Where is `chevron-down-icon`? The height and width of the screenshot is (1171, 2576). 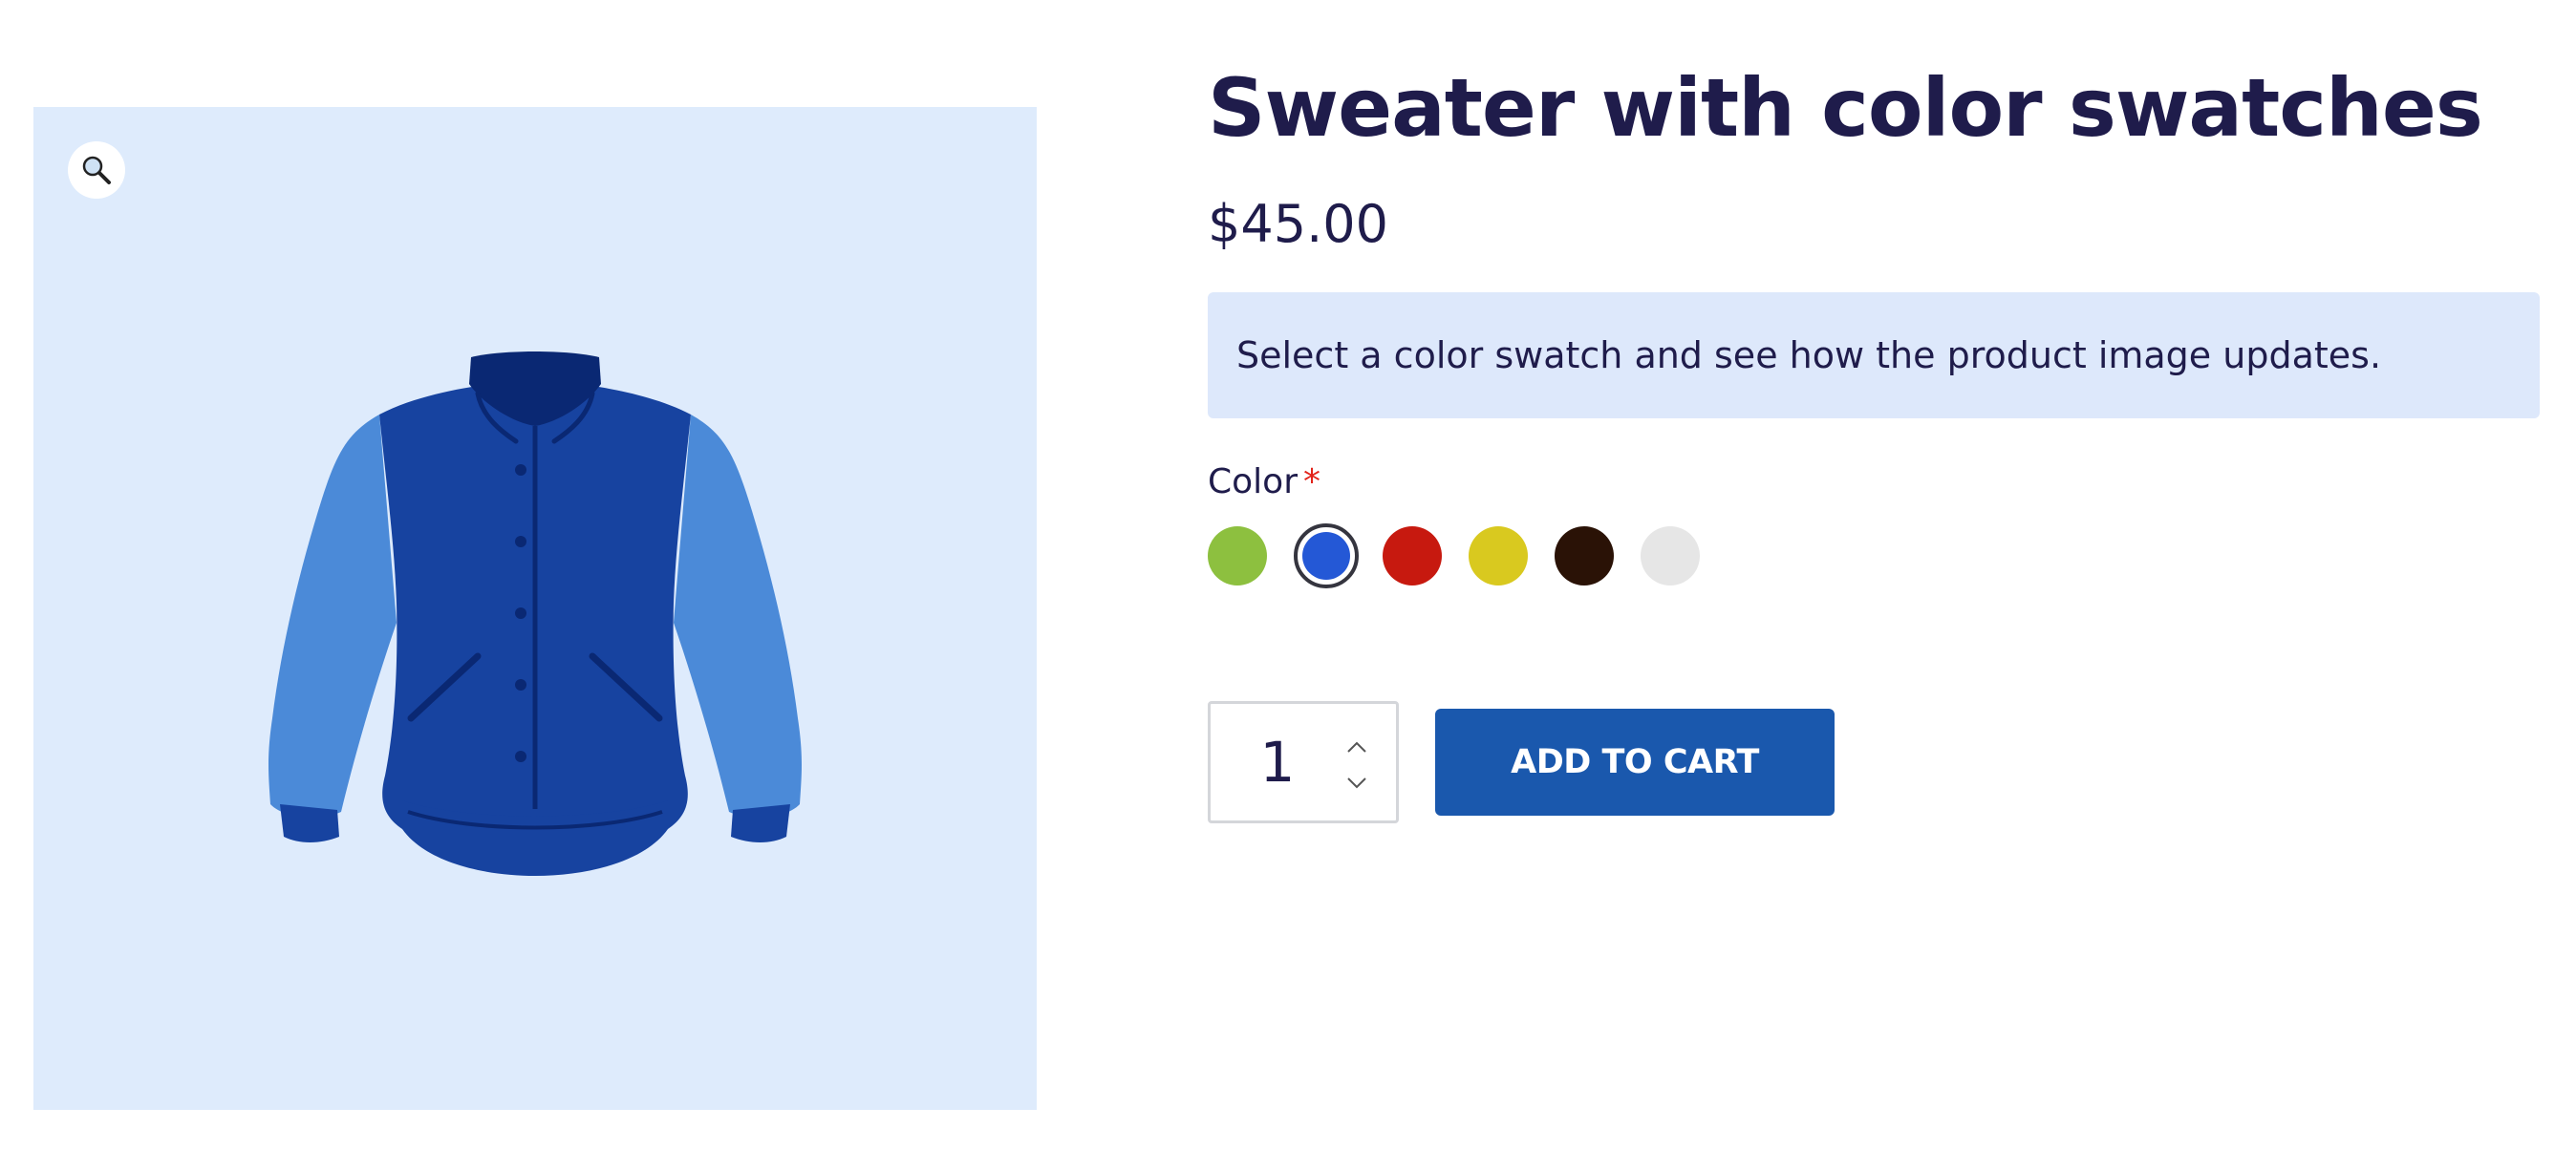
chevron-down-icon is located at coordinates (1356, 783).